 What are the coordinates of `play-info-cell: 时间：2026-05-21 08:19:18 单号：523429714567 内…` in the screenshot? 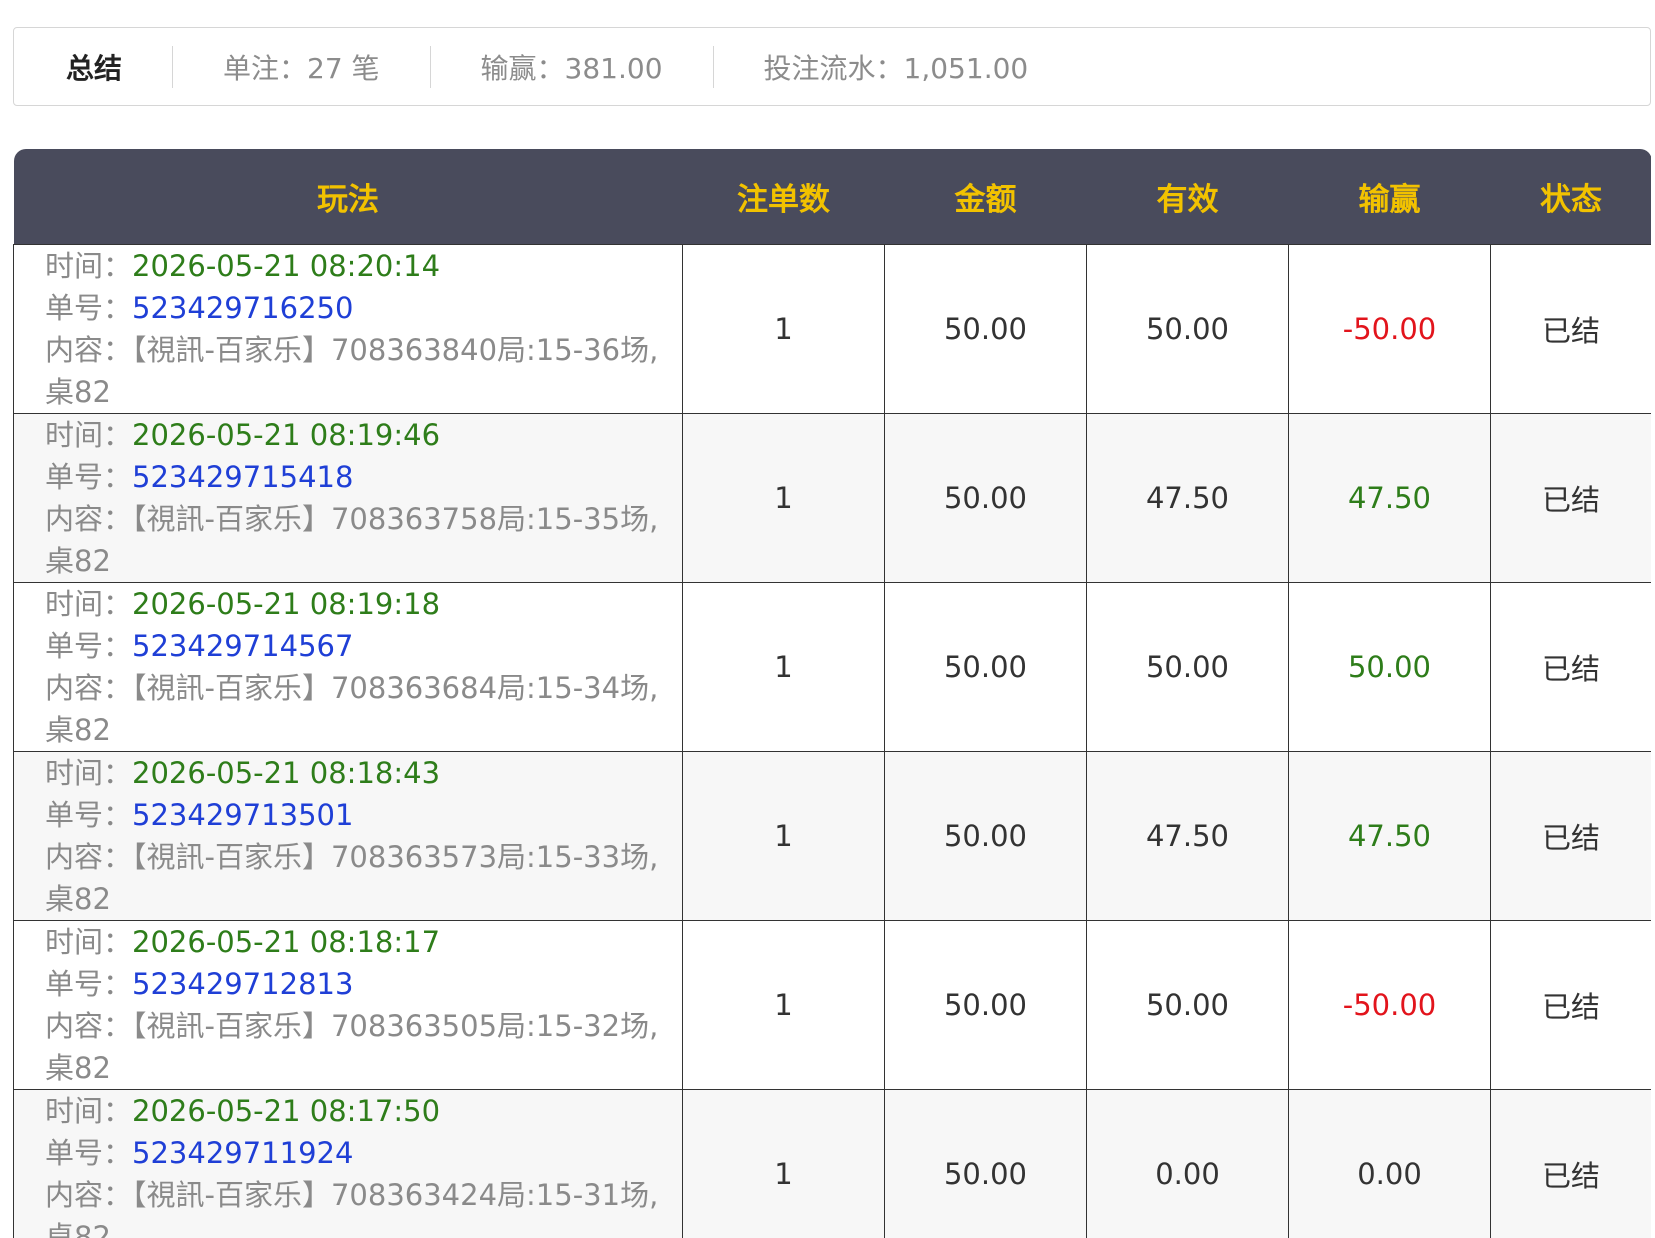 It's located at (348, 667).